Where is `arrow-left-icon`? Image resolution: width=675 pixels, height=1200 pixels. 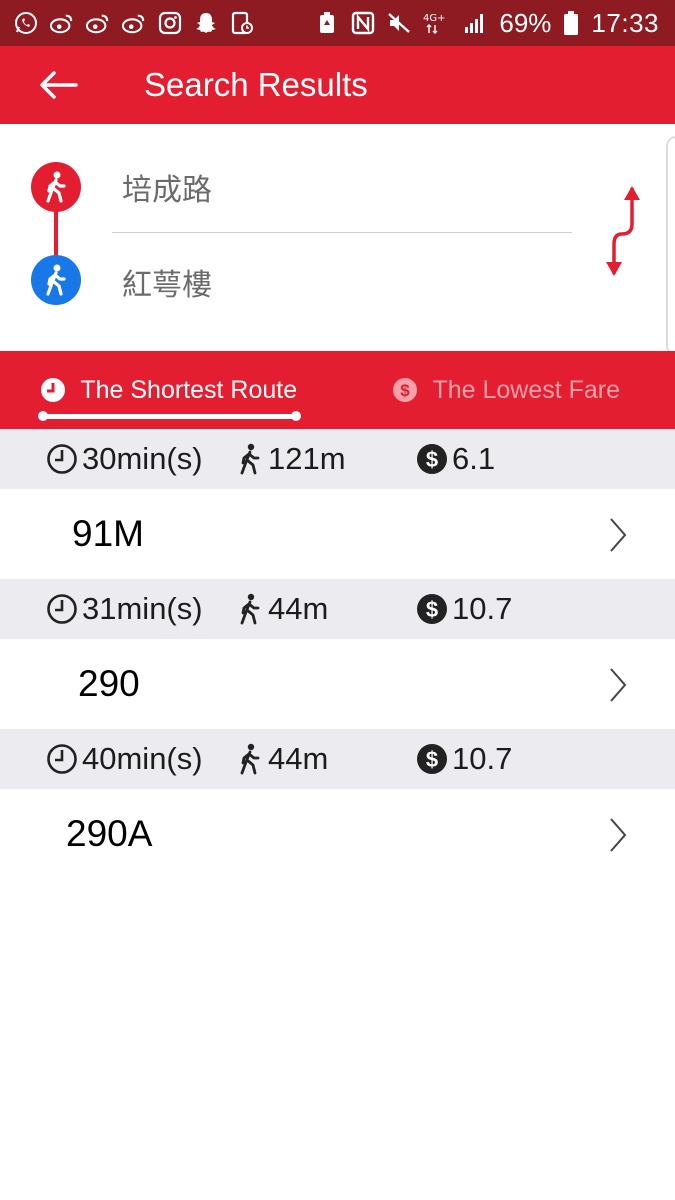
arrow-left-icon is located at coordinates (59, 85).